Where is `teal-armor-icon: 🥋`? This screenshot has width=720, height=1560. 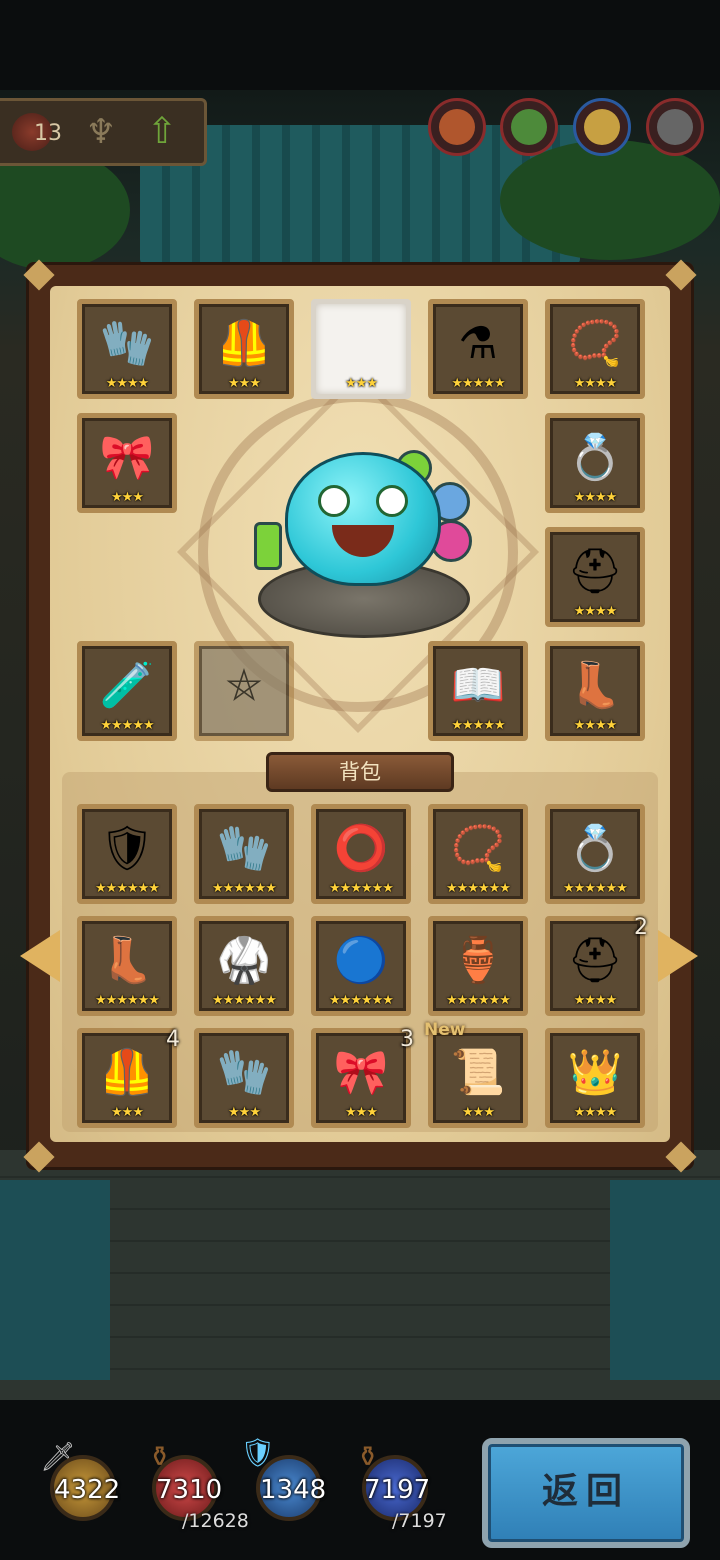
teal-armor-icon: 🥋 is located at coordinates (244, 960).